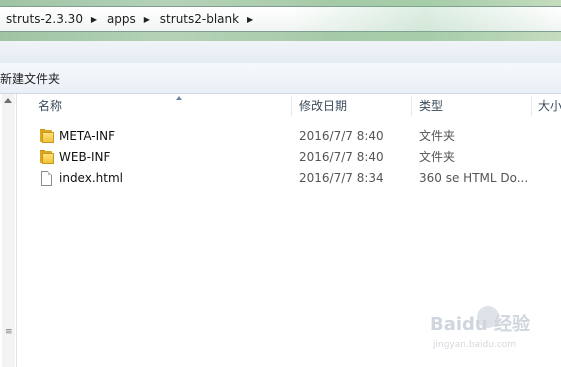  What do you see at coordinates (549, 106) in the screenshot?
I see `column-header-size: 大小` at bounding box center [549, 106].